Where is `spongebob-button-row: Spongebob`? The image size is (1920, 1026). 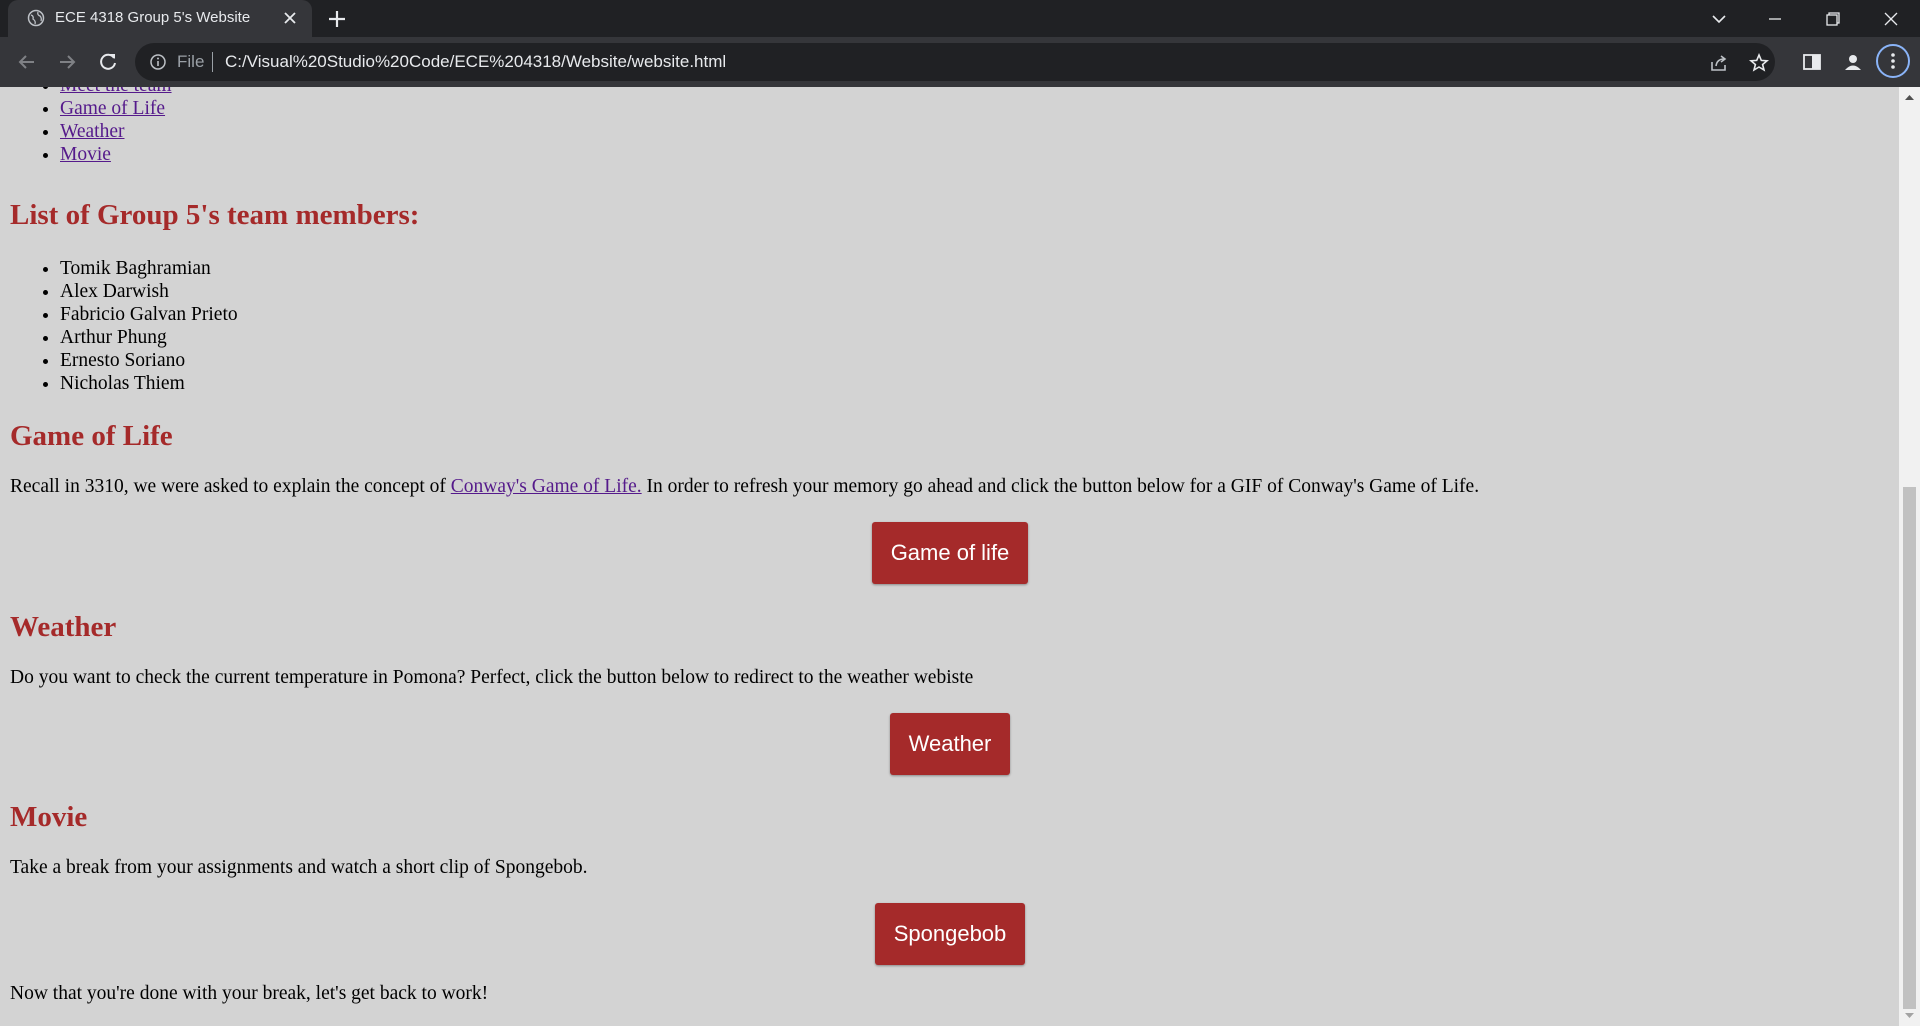 spongebob-button-row: Spongebob is located at coordinates (950, 934).